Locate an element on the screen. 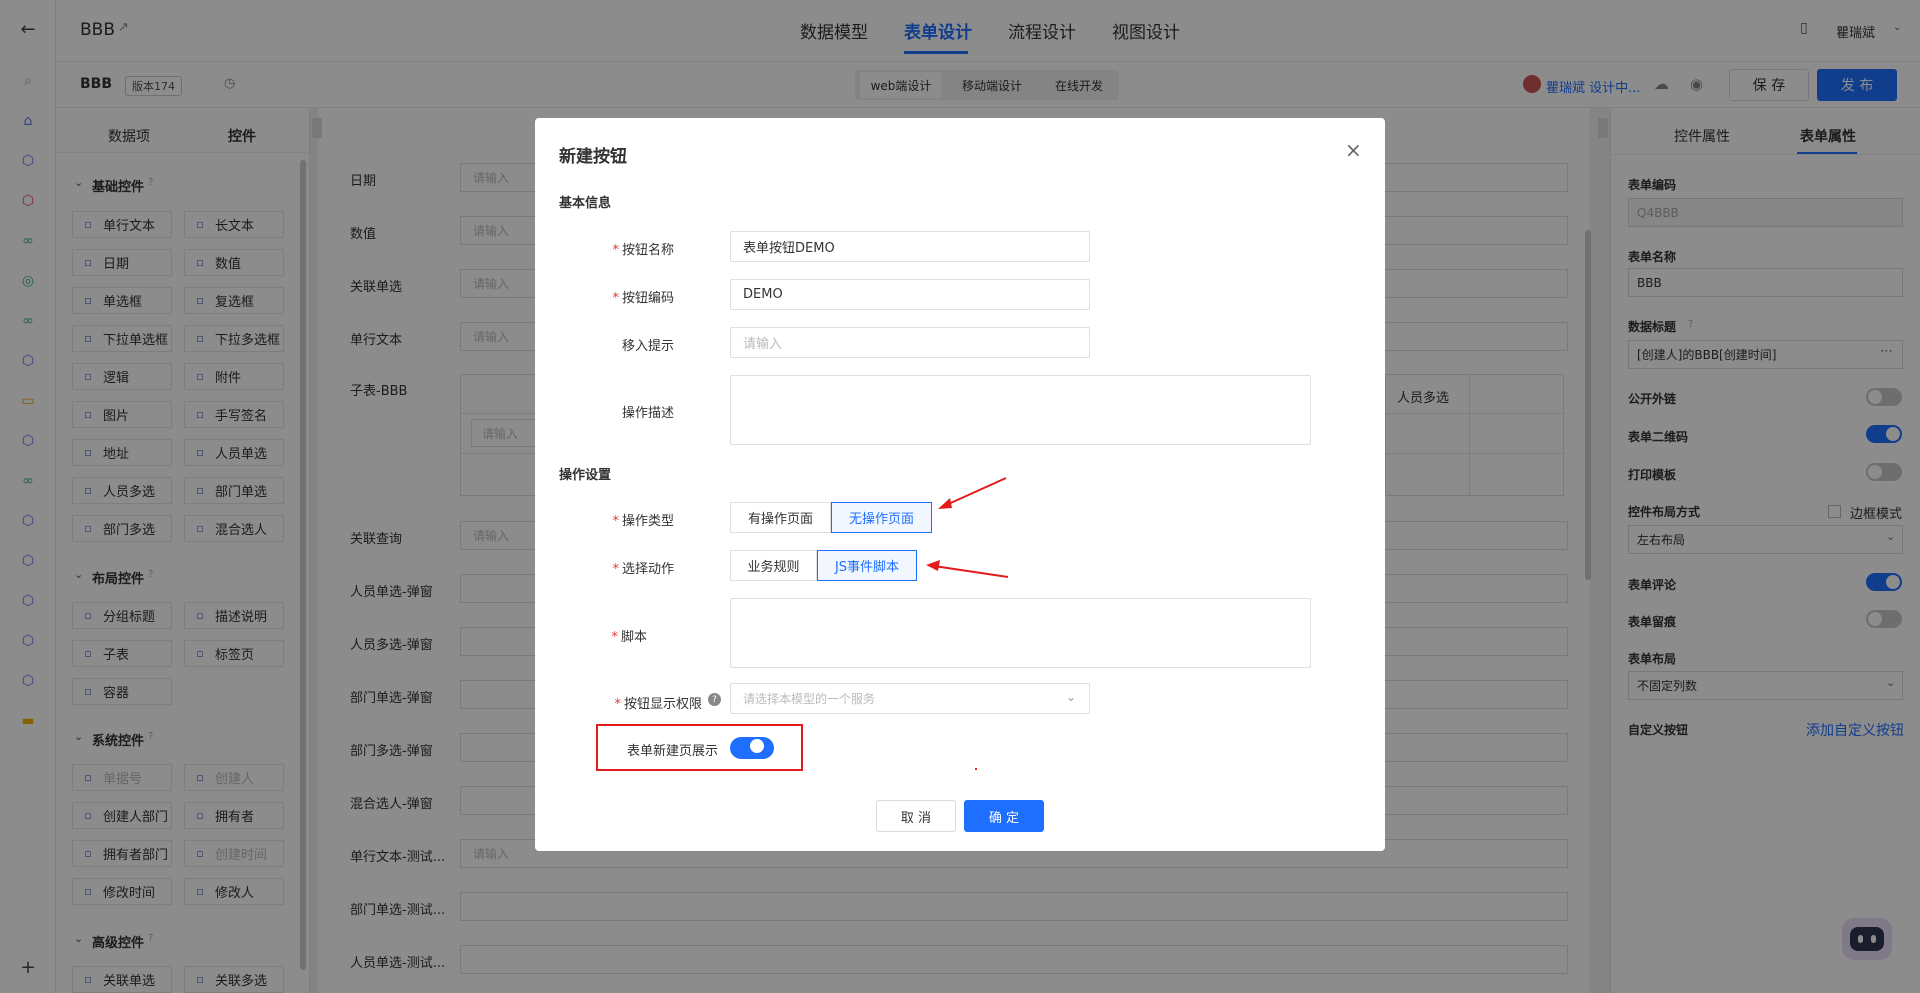  action-business-rule: 业务规则 is located at coordinates (773, 565).